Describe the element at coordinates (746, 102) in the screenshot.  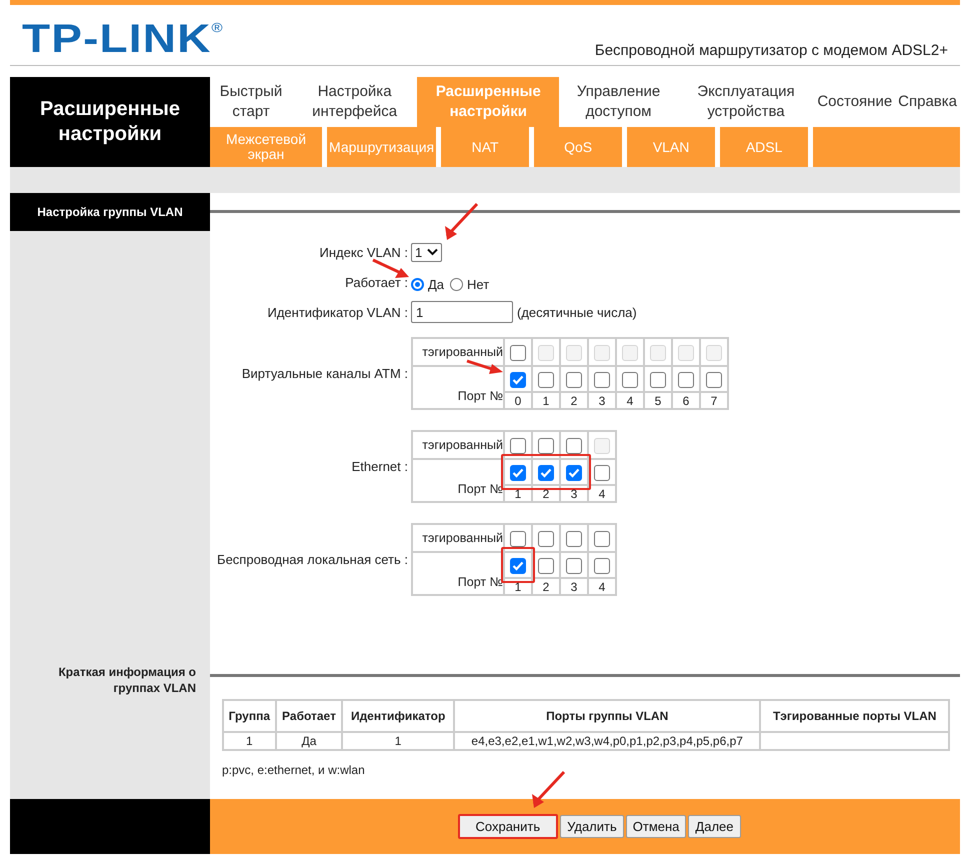
I see `menu-tab: Эксплуатация устройства` at that location.